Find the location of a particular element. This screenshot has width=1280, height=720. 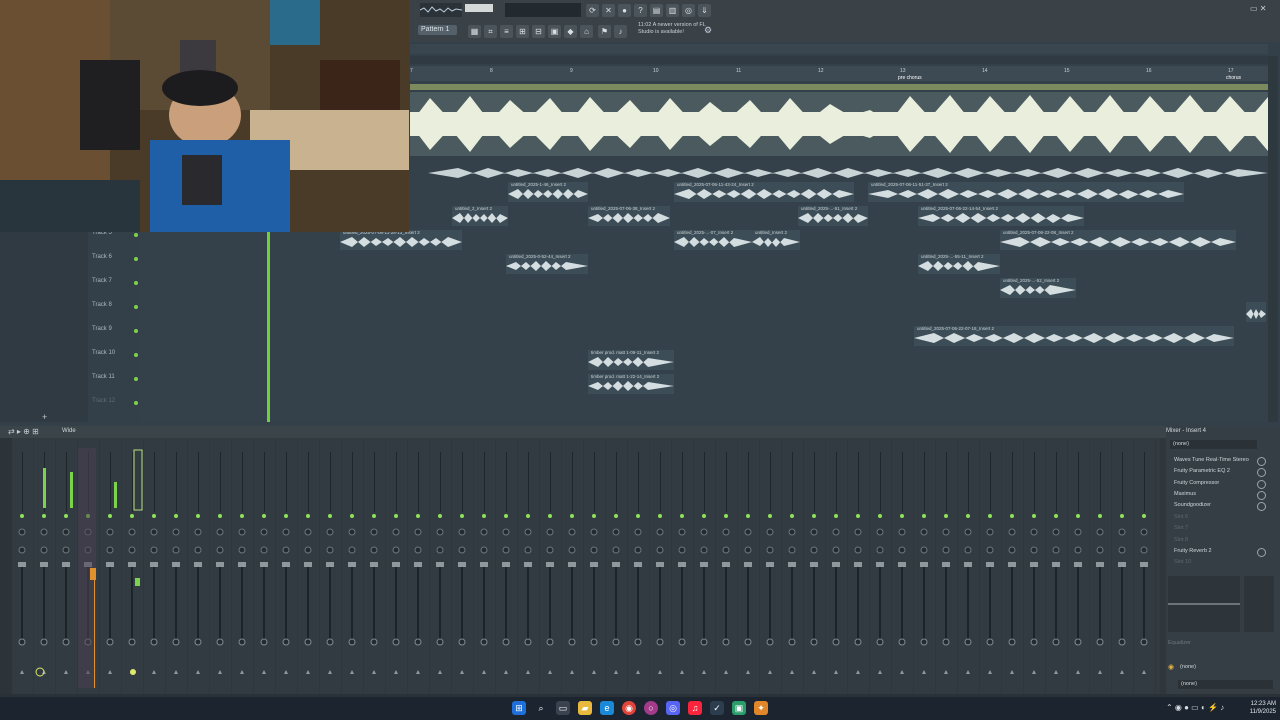

output-select-a: (none) is located at coordinates (1188, 667).